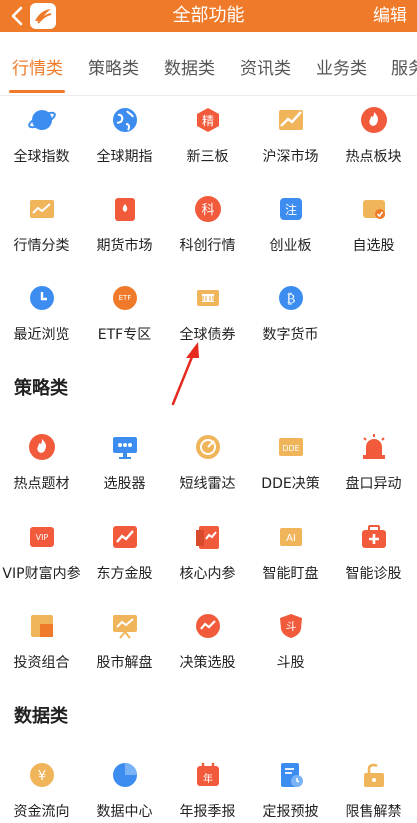  Describe the element at coordinates (207, 157) in the screenshot. I see `feature-item-label: 新三板` at that location.